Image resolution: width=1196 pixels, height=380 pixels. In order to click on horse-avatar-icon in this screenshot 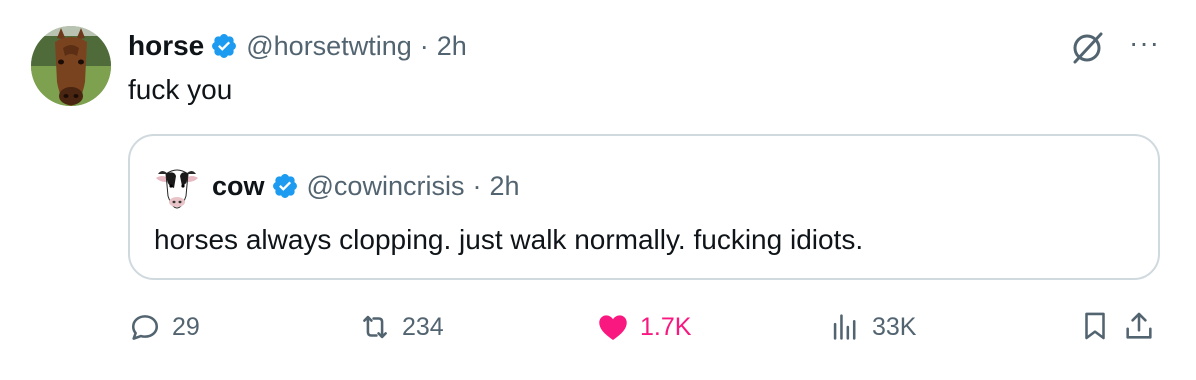, I will do `click(71, 66)`.